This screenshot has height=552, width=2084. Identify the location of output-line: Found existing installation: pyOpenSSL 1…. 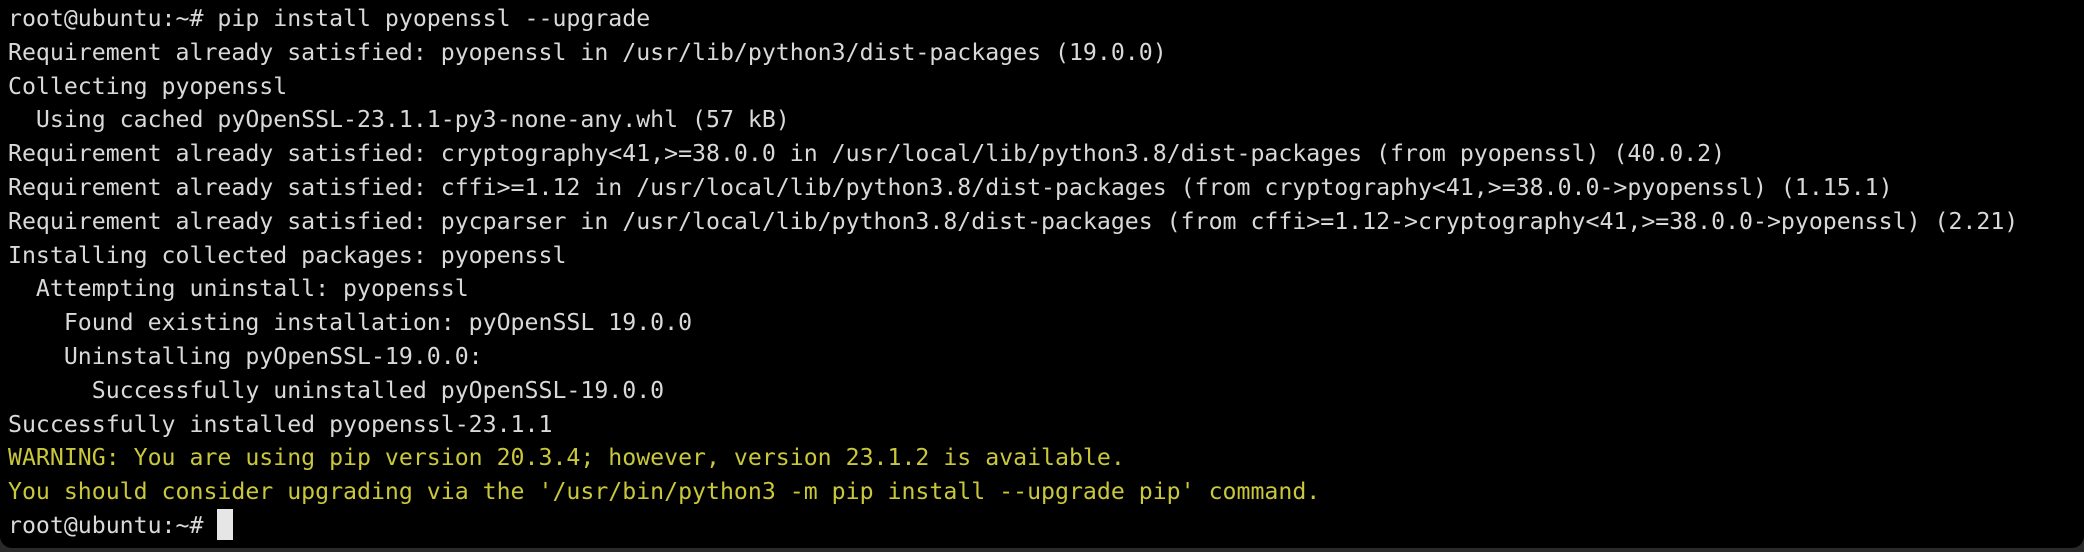
(350, 323).